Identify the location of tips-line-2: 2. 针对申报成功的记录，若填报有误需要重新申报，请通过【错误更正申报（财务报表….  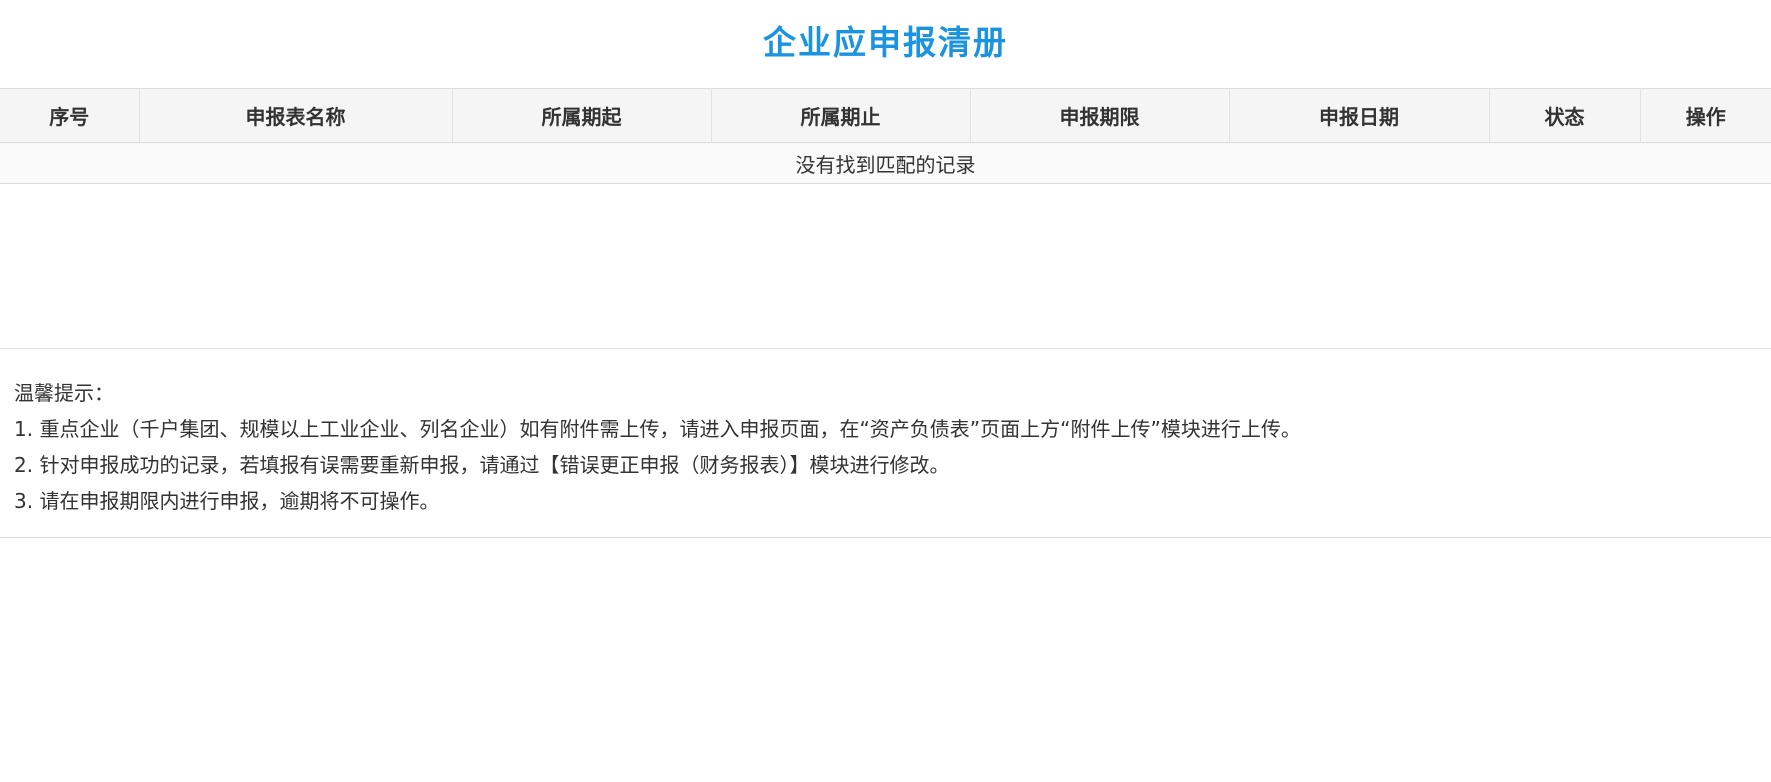
(482, 465).